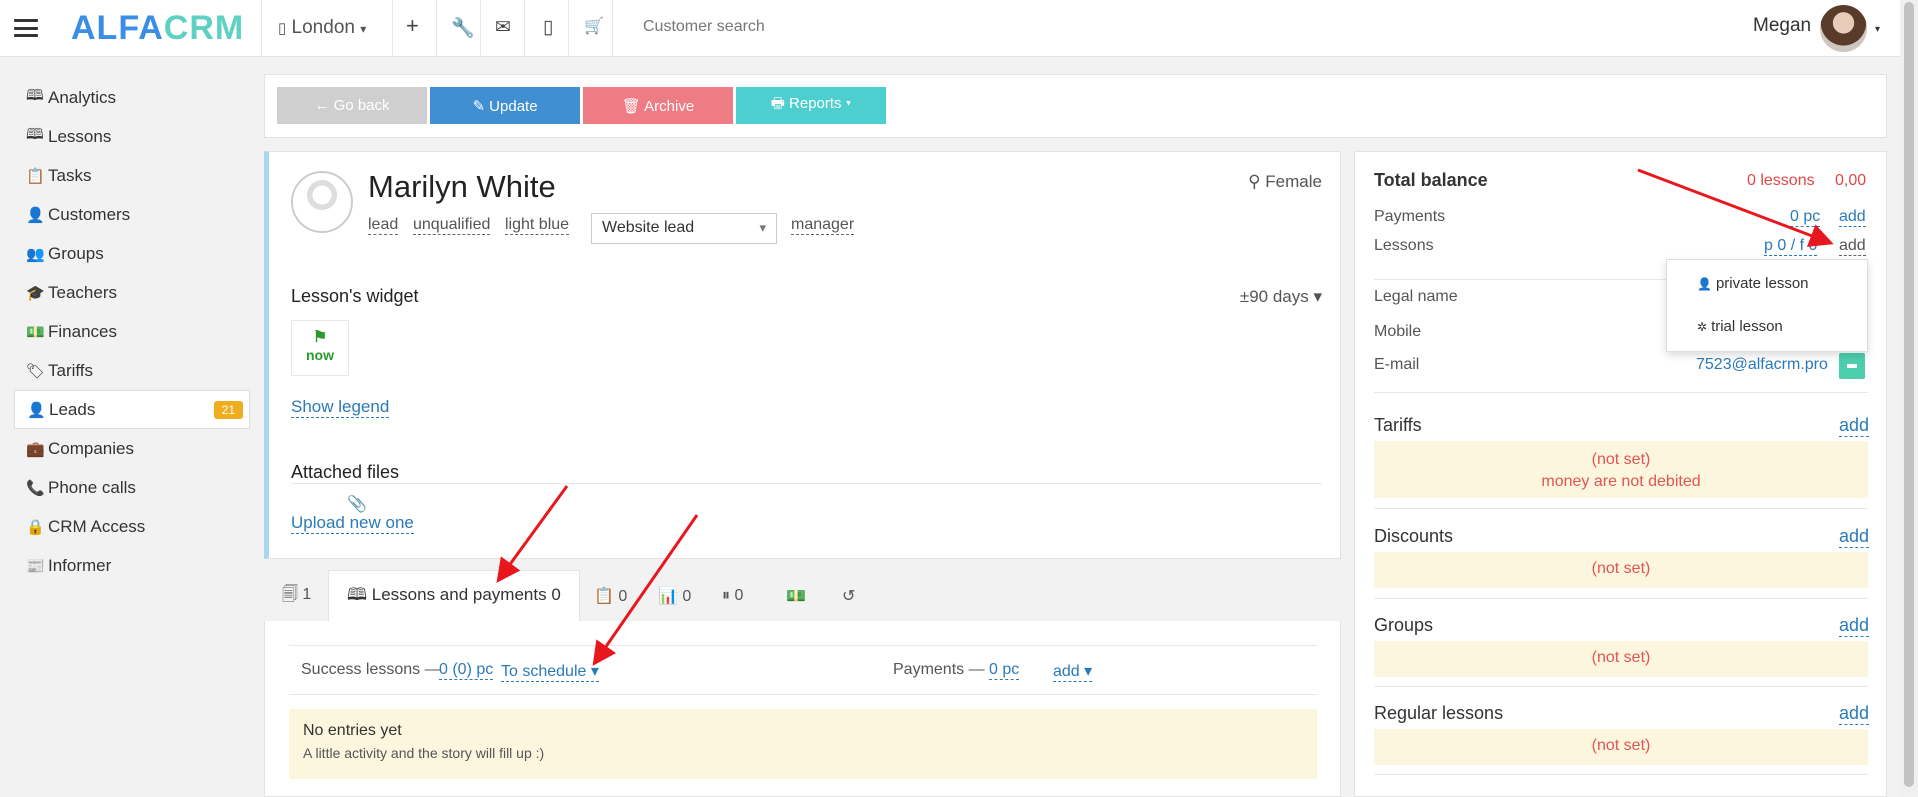  What do you see at coordinates (132, 370) in the screenshot?
I see `sidebar-item-tariffs: 🏷 Tariffs` at bounding box center [132, 370].